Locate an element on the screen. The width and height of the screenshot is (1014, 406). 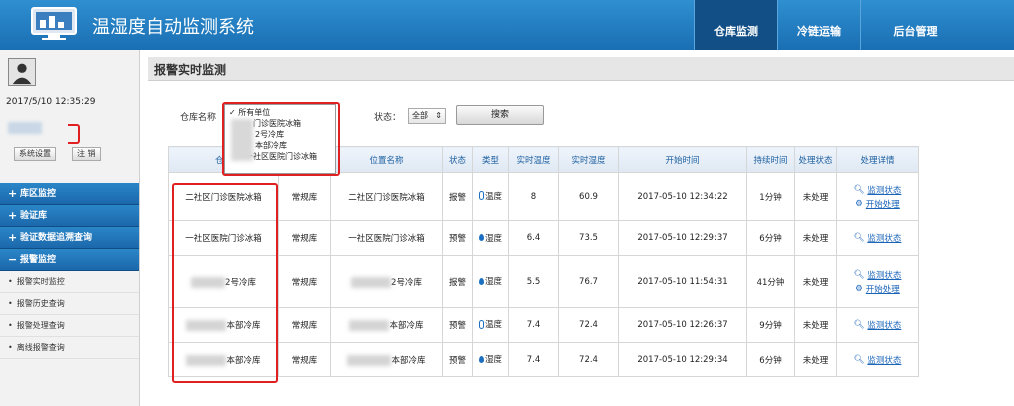
cell-temp: 6.4 is located at coordinates (533, 238).